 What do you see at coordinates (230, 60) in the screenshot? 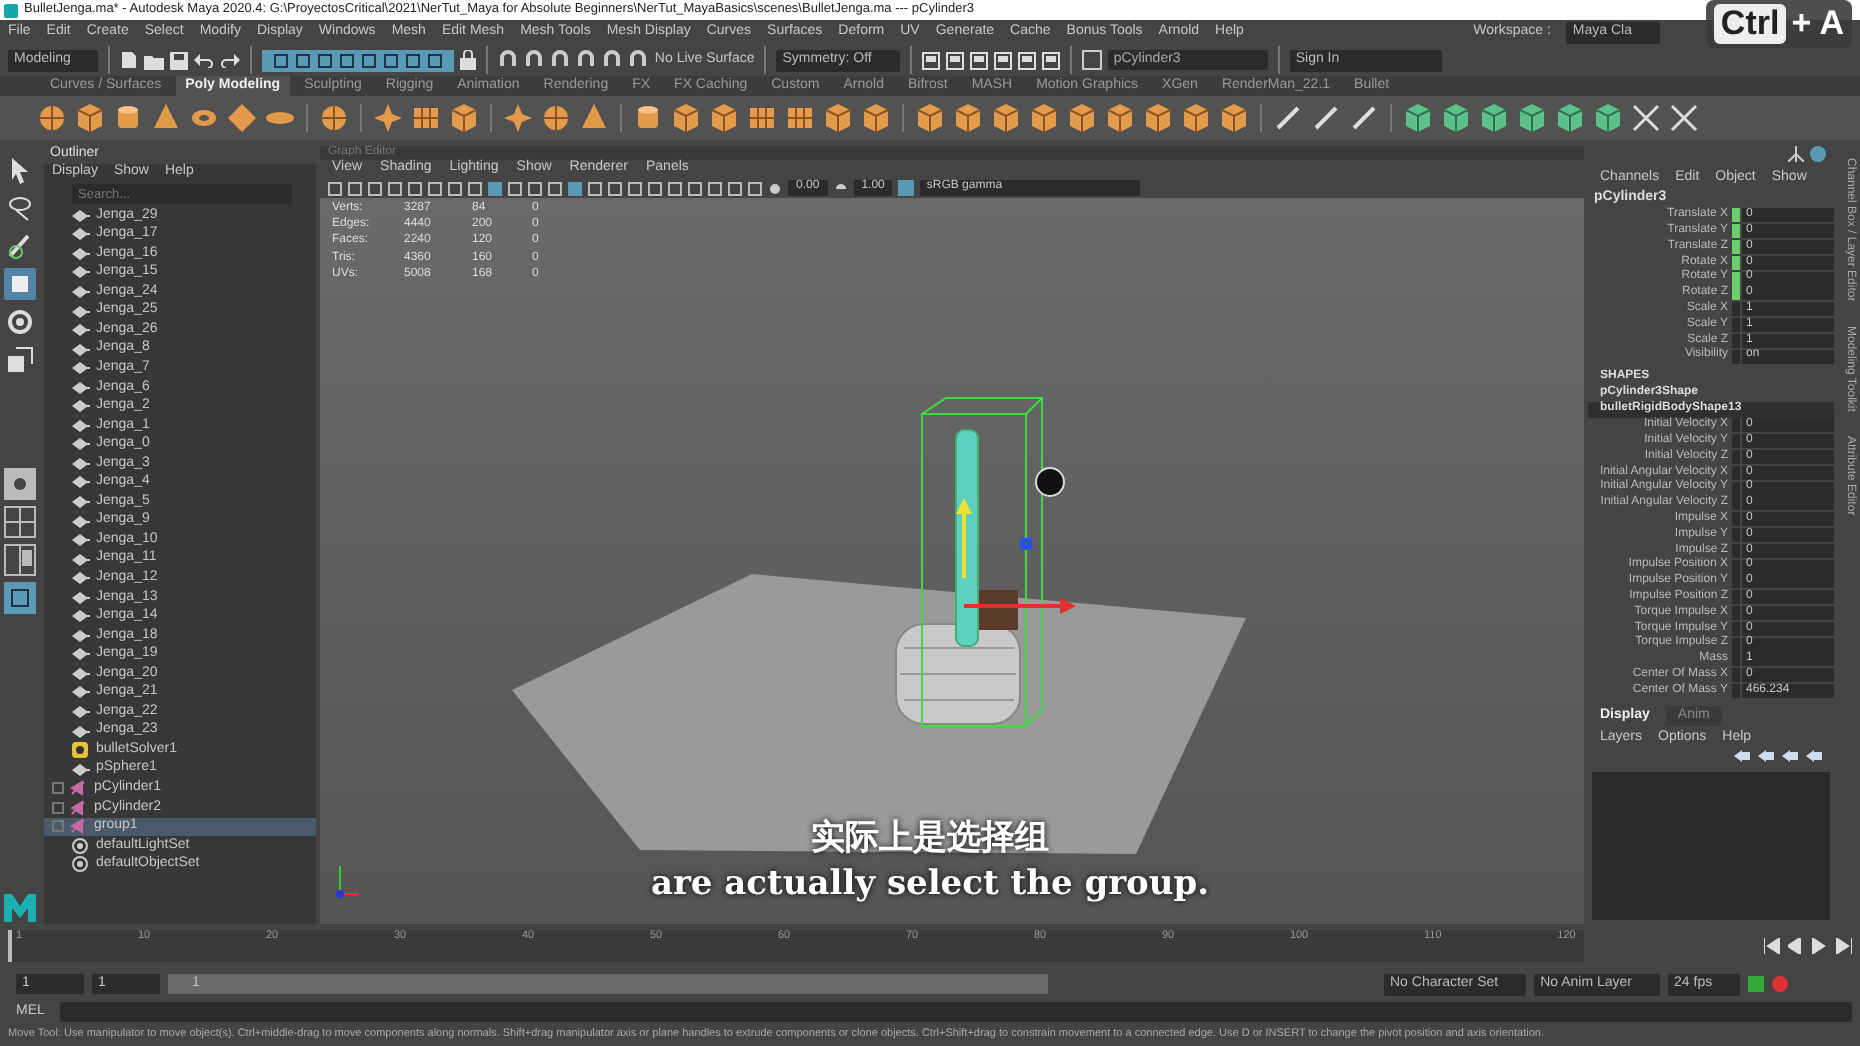
I see `redo-icon` at bounding box center [230, 60].